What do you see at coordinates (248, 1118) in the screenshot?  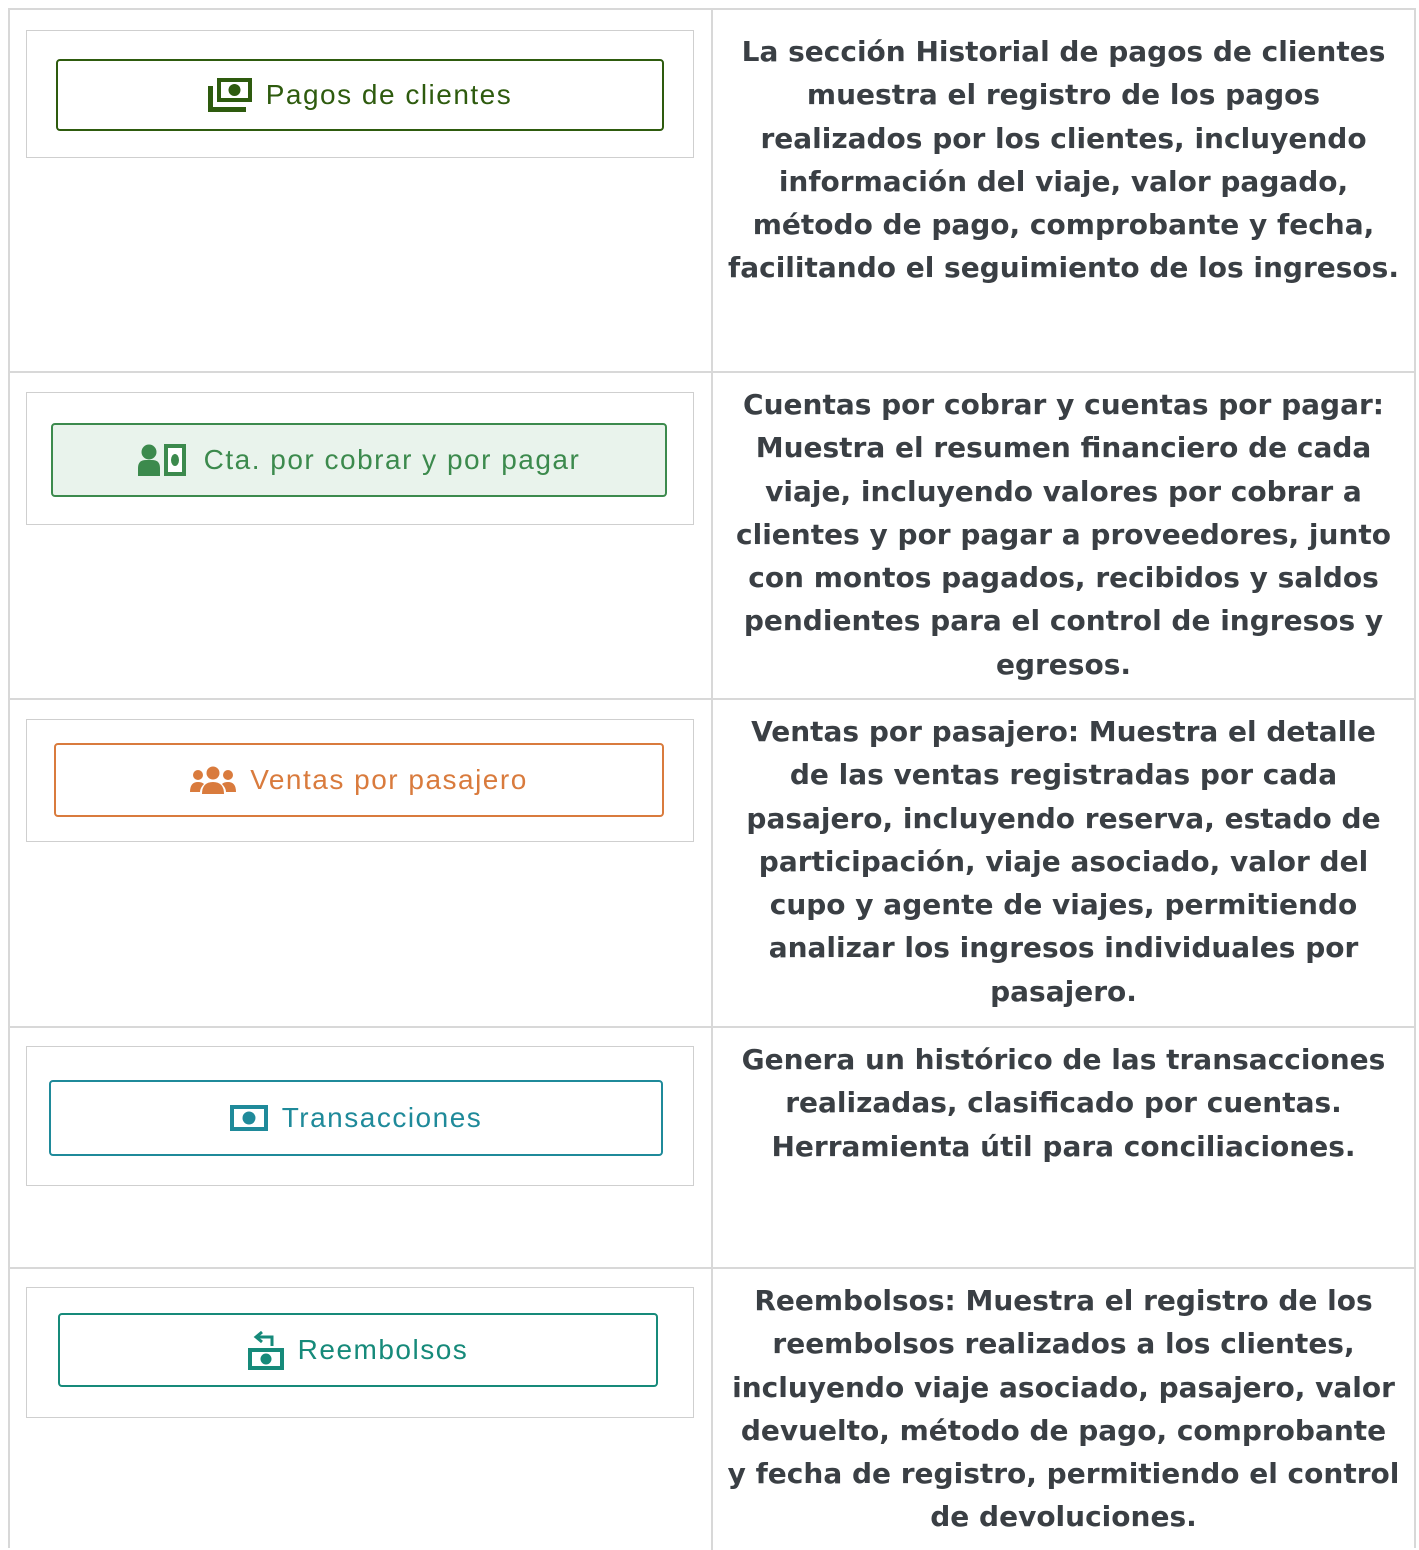 I see `money-bill-icon` at bounding box center [248, 1118].